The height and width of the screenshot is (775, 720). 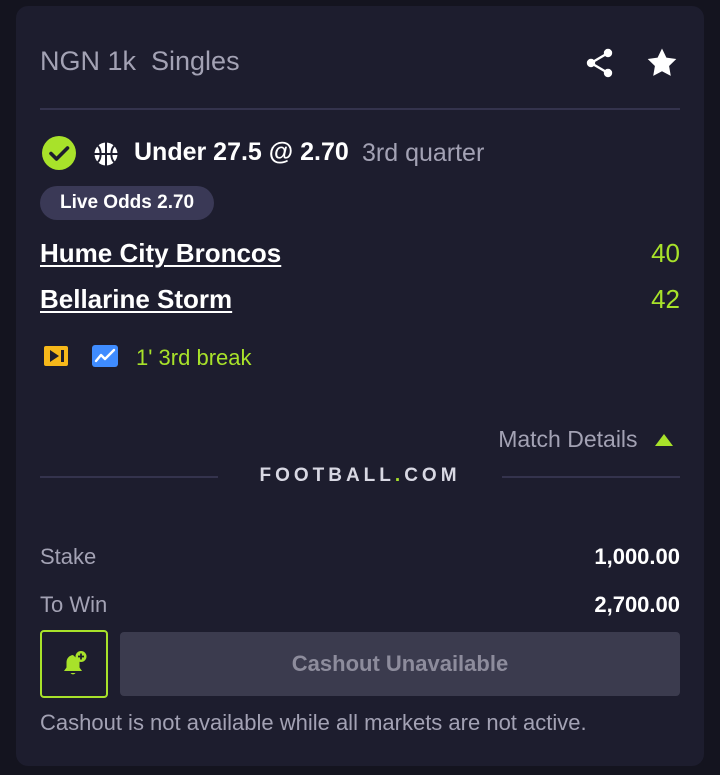 I want to click on star-icon, so click(x=662, y=63).